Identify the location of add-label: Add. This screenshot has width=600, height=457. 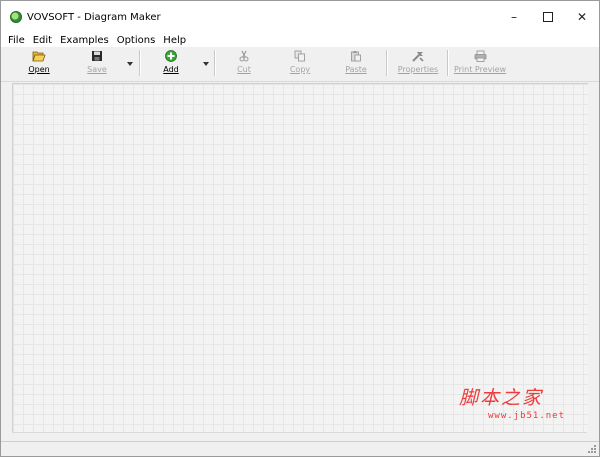
(171, 69).